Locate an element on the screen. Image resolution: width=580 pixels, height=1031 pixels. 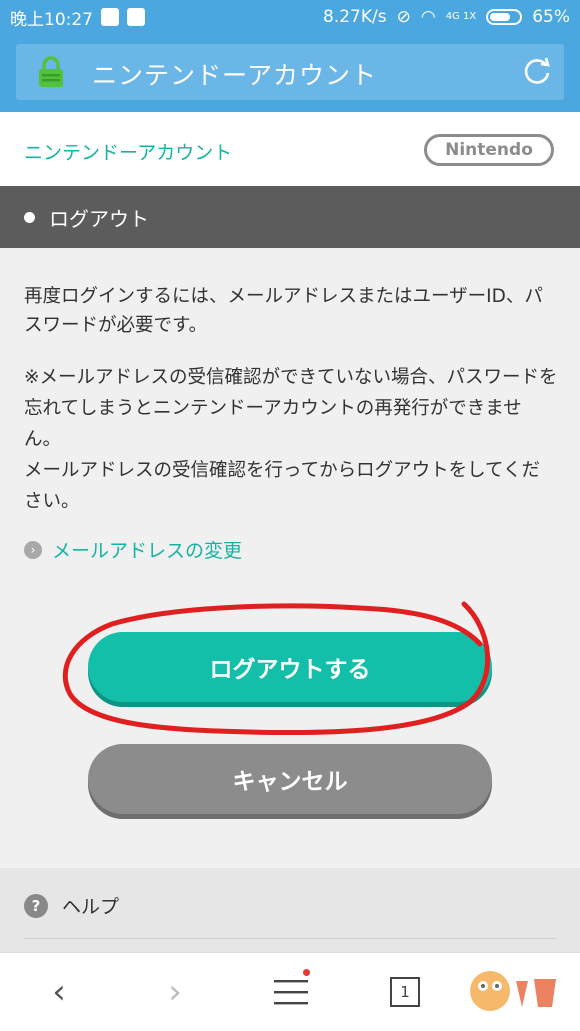
page-header: ニンテンドーアカウント Nintendo is located at coordinates (290, 149).